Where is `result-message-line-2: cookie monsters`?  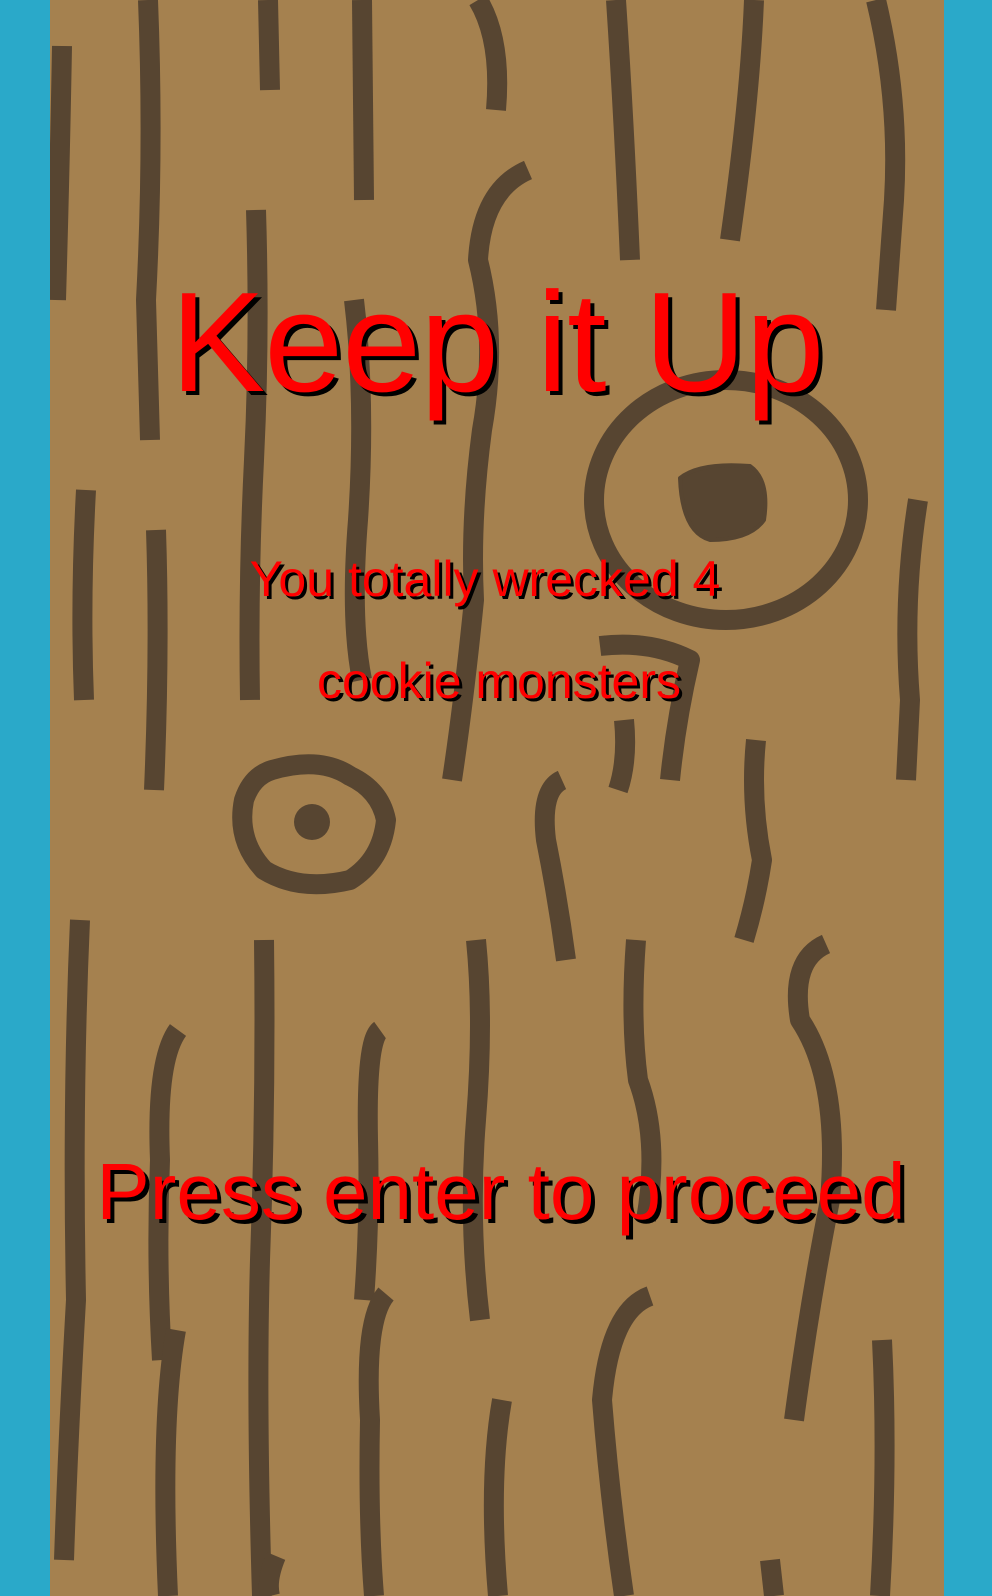
result-message-line-2: cookie monsters is located at coordinates (499, 681).